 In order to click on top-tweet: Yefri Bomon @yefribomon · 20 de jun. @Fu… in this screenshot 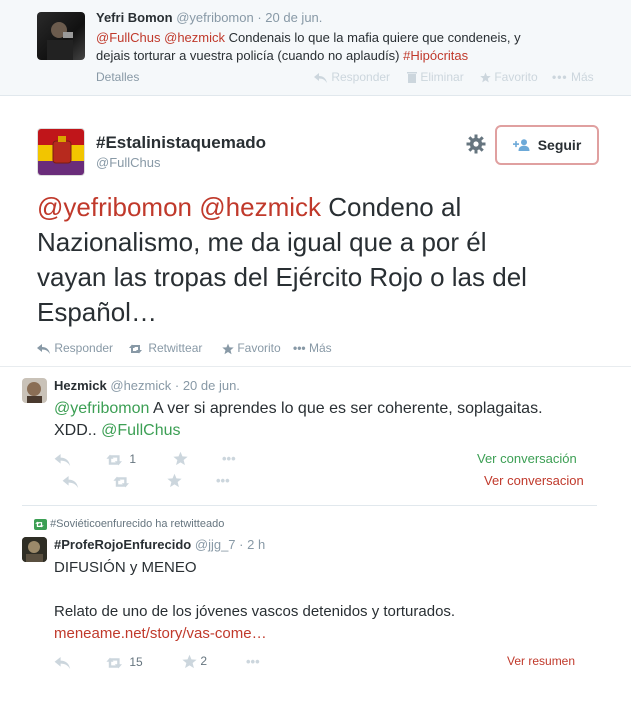, I will do `click(315, 48)`.